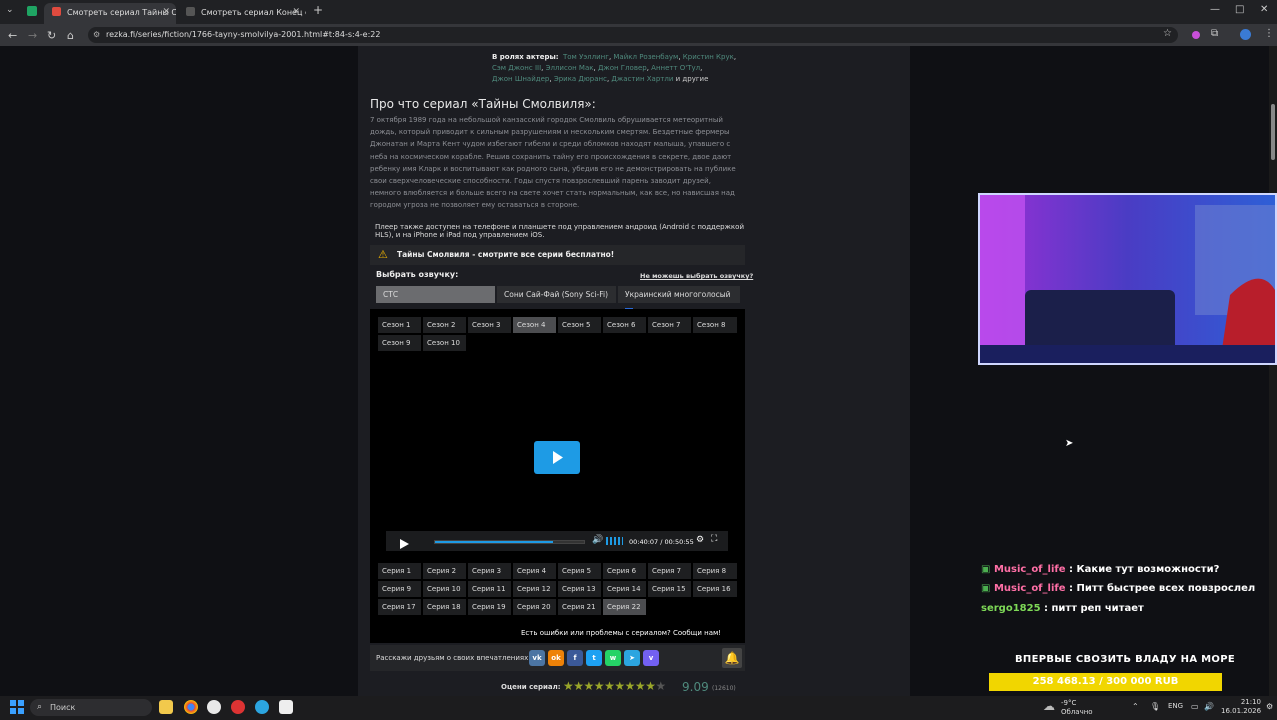  What do you see at coordinates (516, 68) in the screenshot?
I see `actor-link: Сэм Джонс III` at bounding box center [516, 68].